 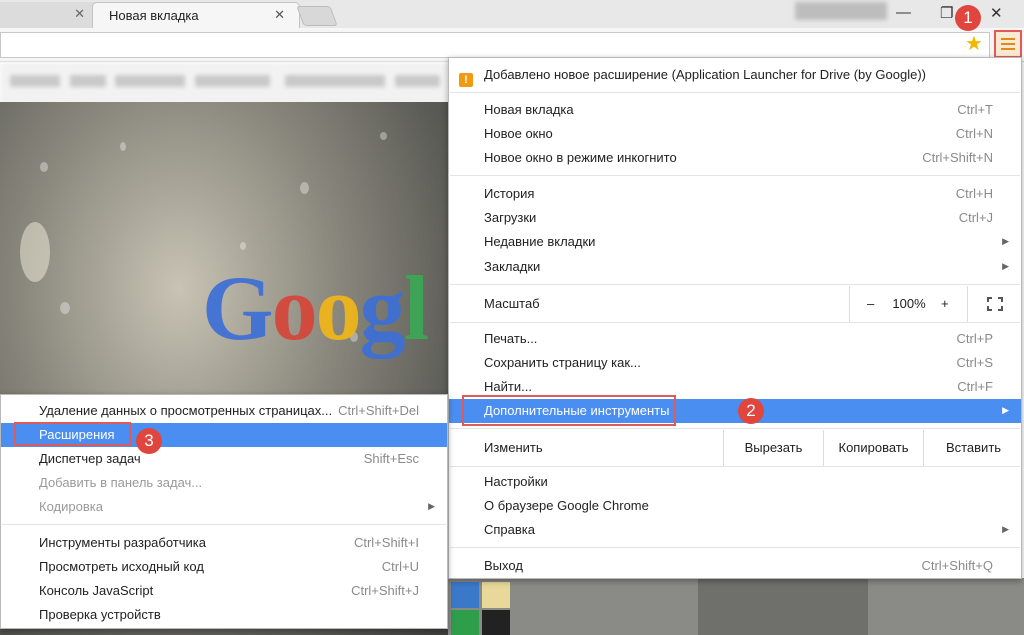 What do you see at coordinates (751, 411) in the screenshot?
I see `step-badge-2: 2` at bounding box center [751, 411].